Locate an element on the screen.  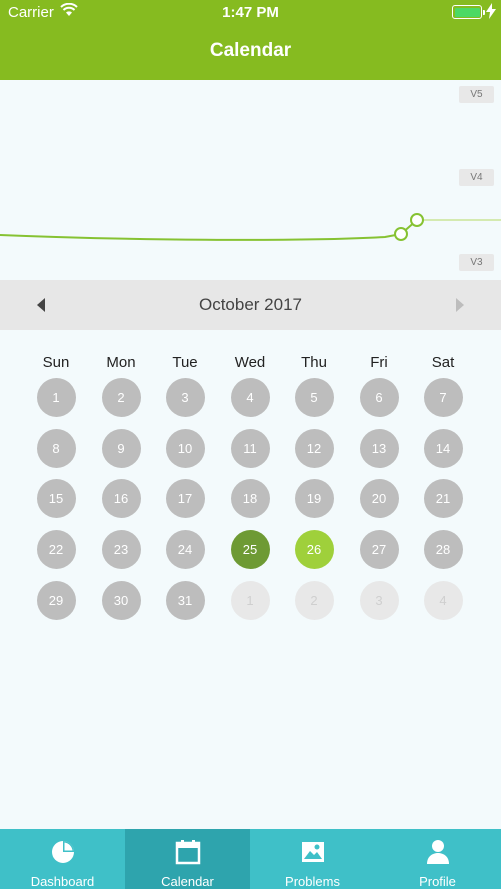
app-header: Carrier 1:47 PM Calendar is located at coordinates (250, 40).